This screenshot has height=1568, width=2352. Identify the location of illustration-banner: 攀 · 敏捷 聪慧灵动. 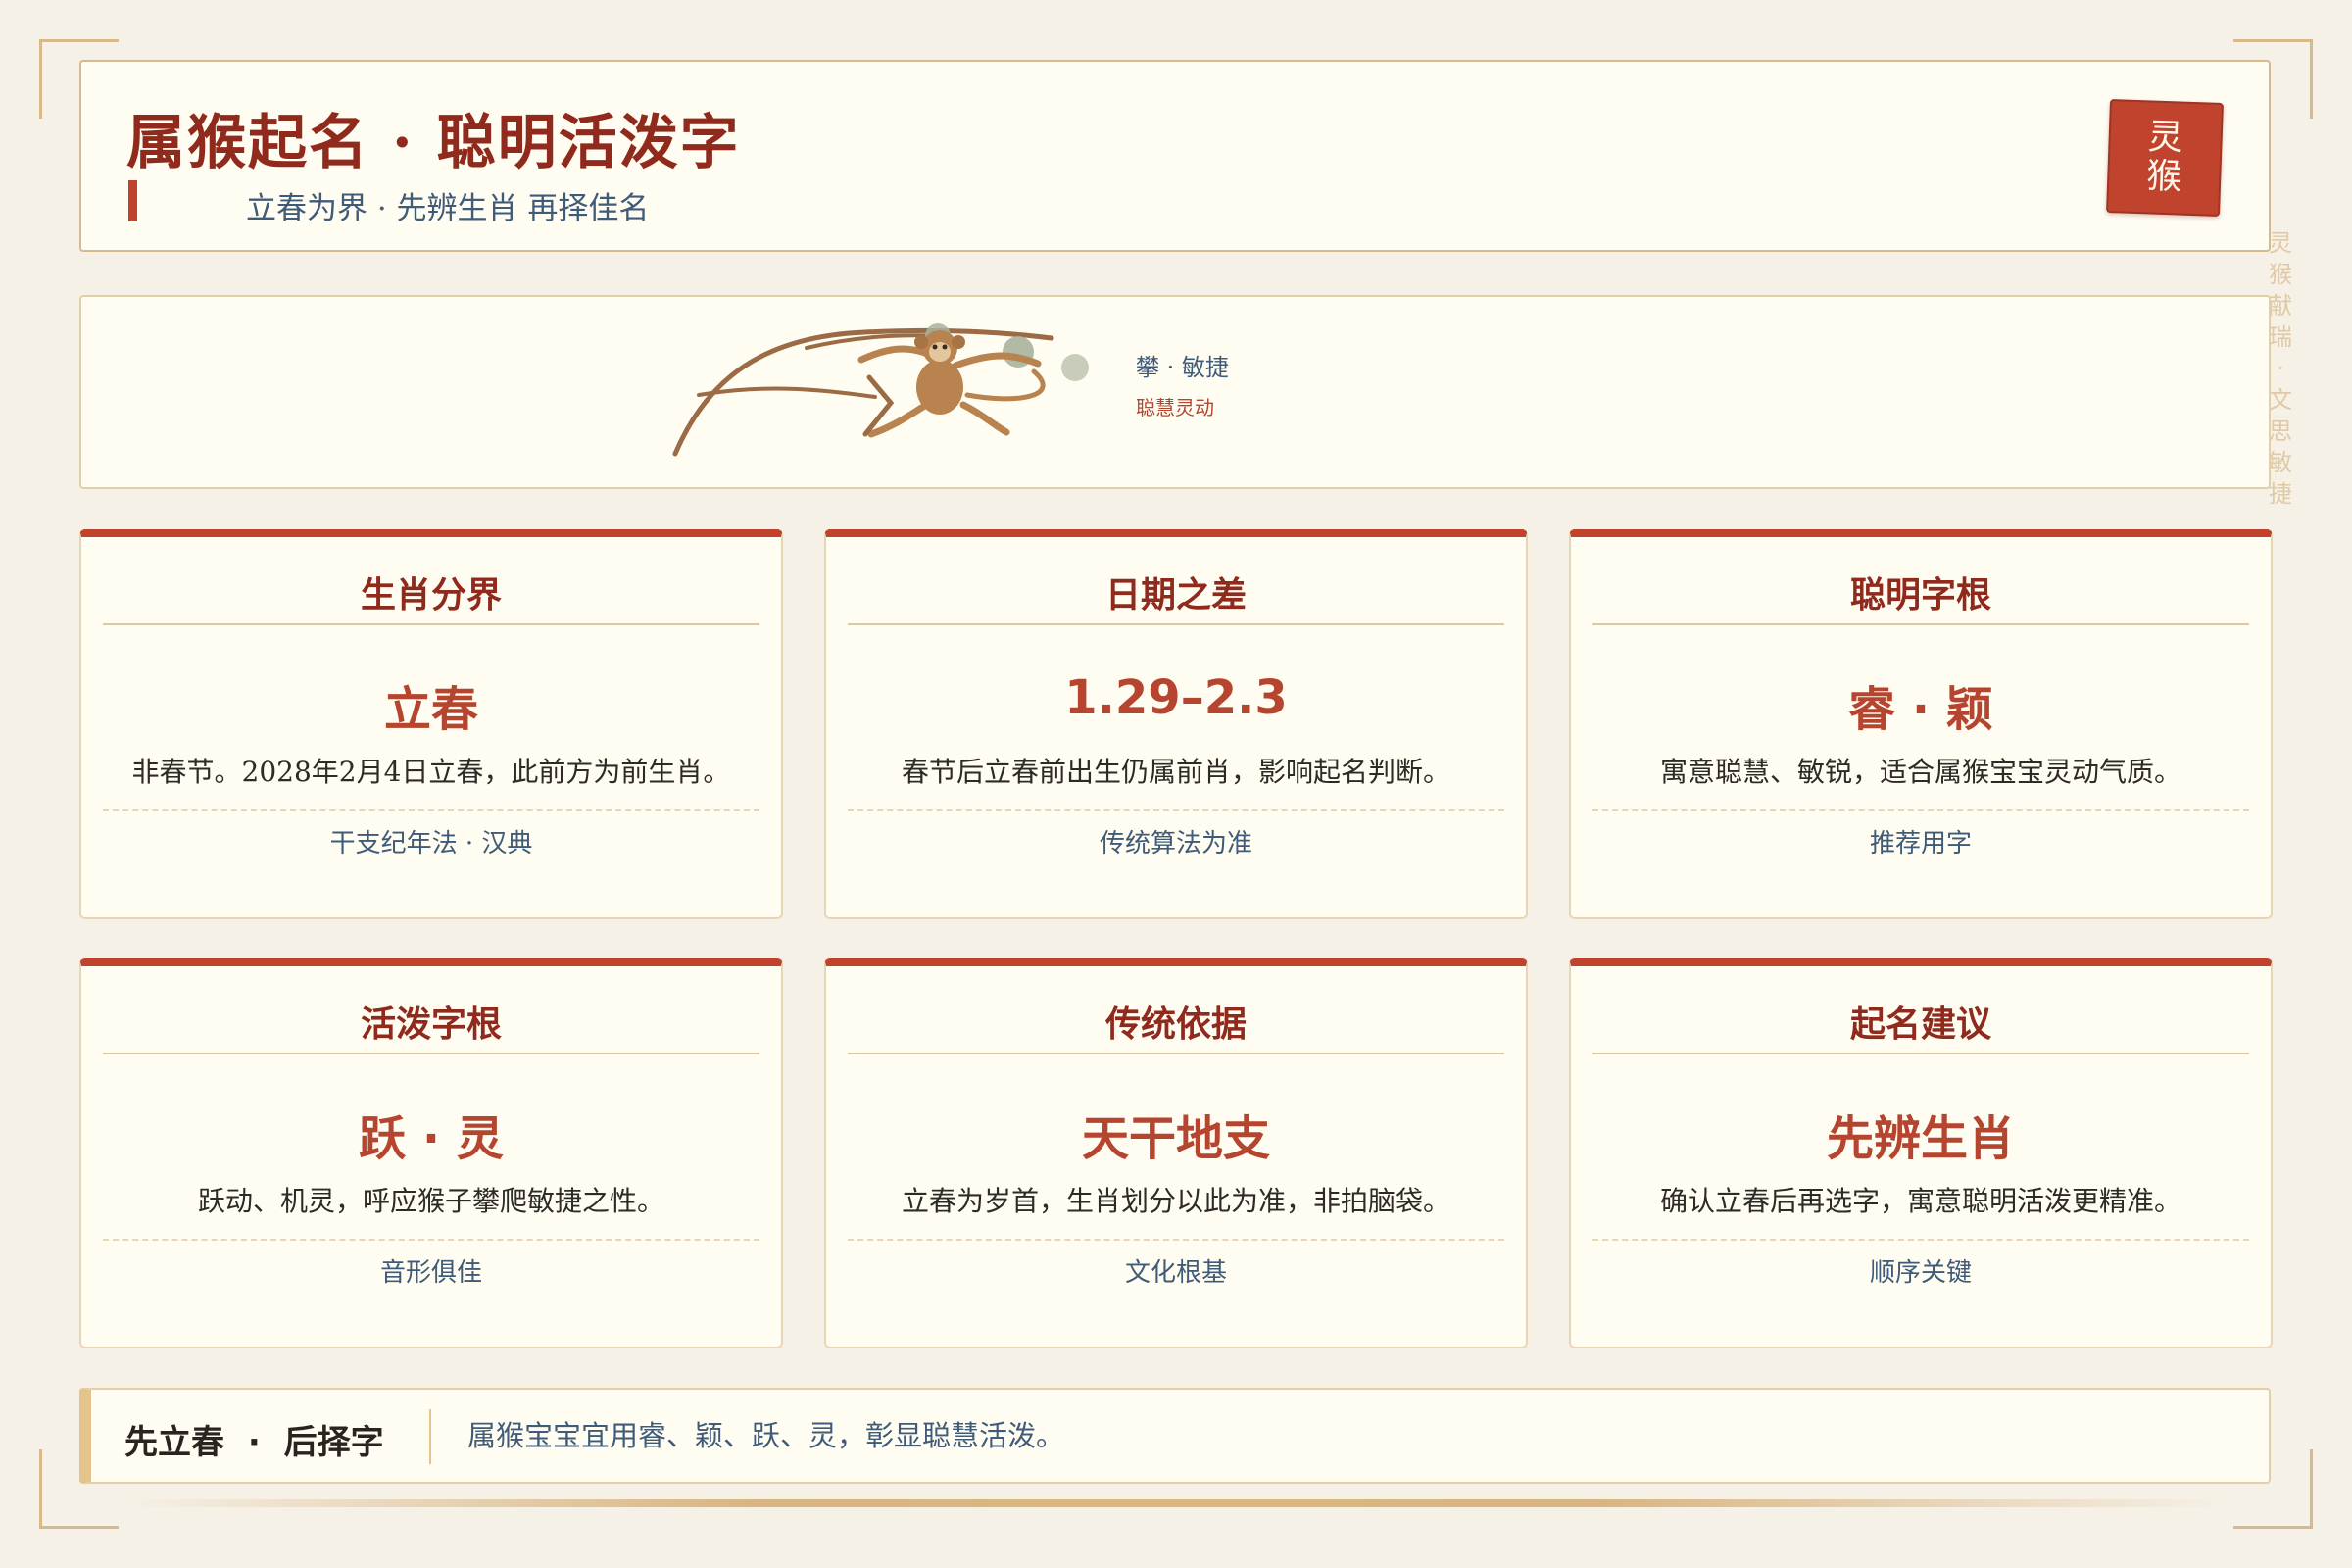
(1175, 392).